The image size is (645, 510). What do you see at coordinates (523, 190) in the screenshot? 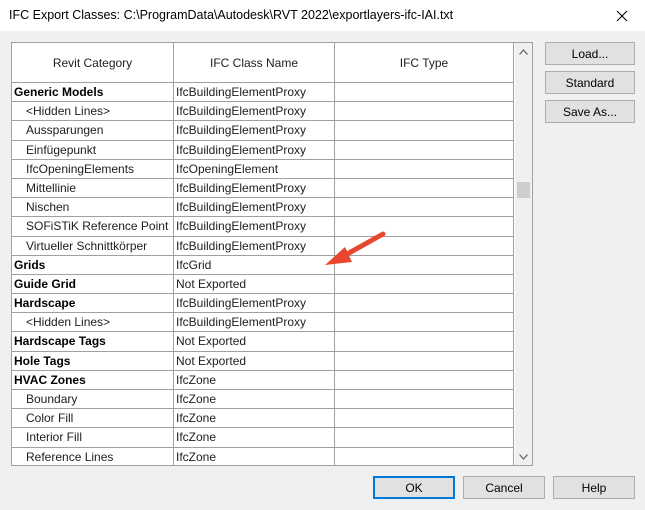
I see `scrollbar-thumb` at bounding box center [523, 190].